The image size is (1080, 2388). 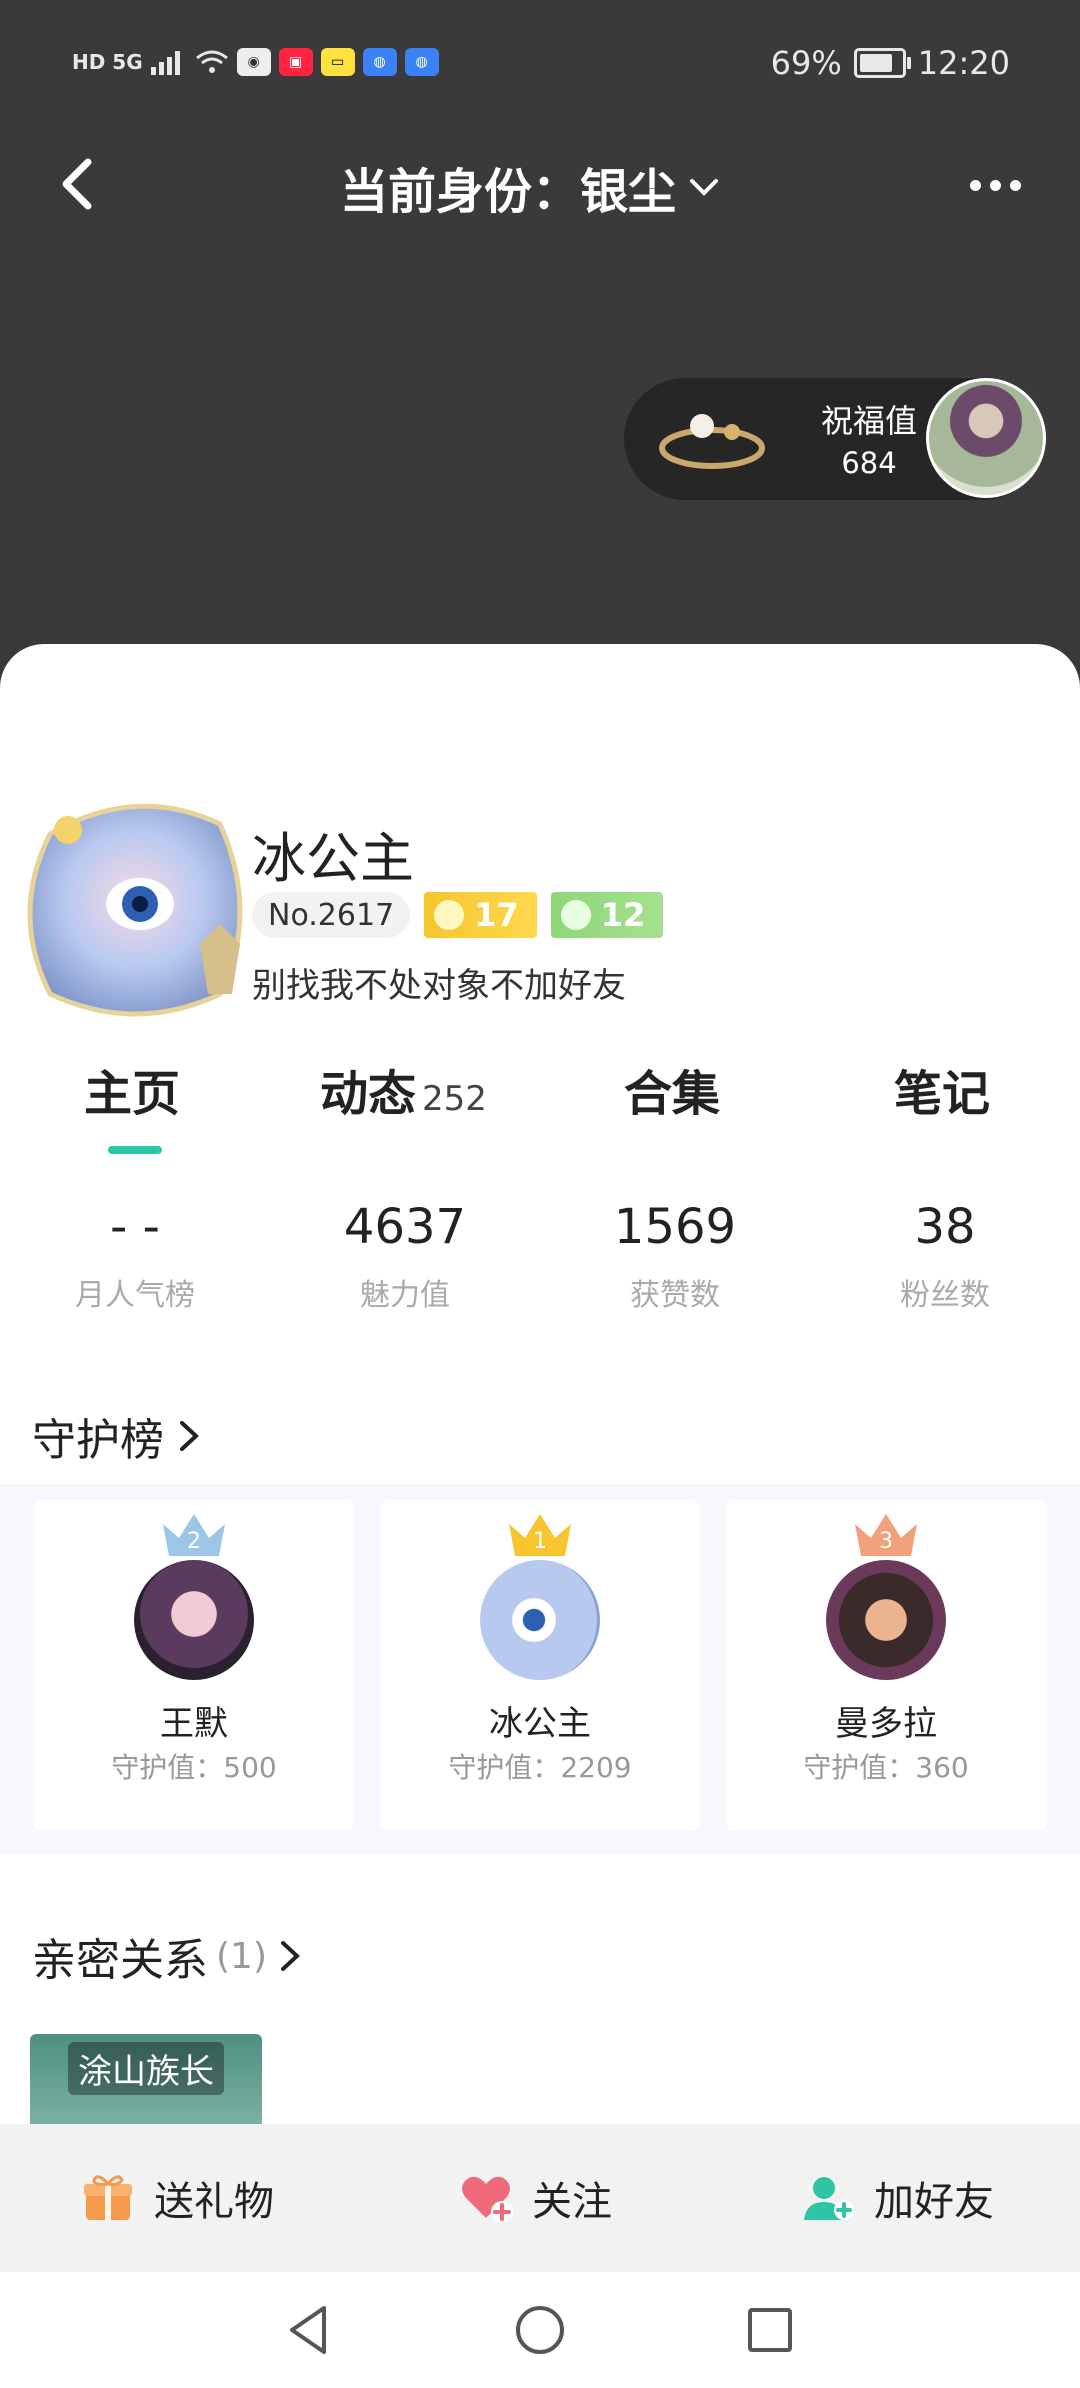 I want to click on bottom-action-bar: 送礼物 关注 加好友, so click(x=540, y=2198).